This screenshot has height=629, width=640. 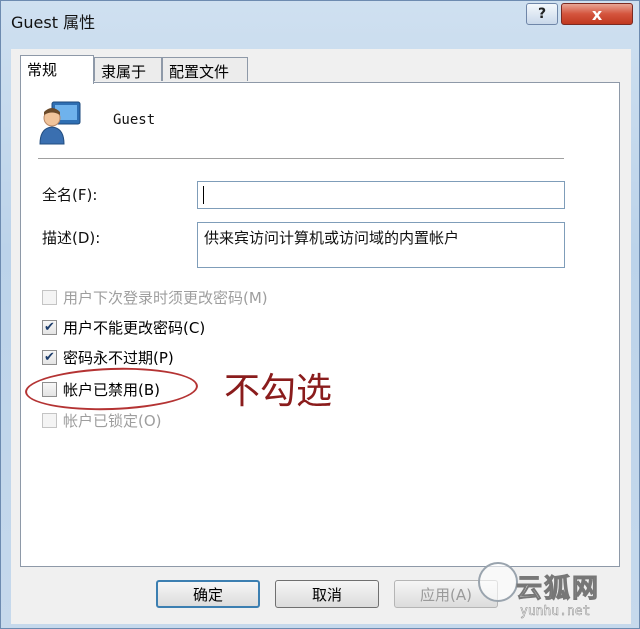 I want to click on annotation-text: 不勾选, so click(x=278, y=391).